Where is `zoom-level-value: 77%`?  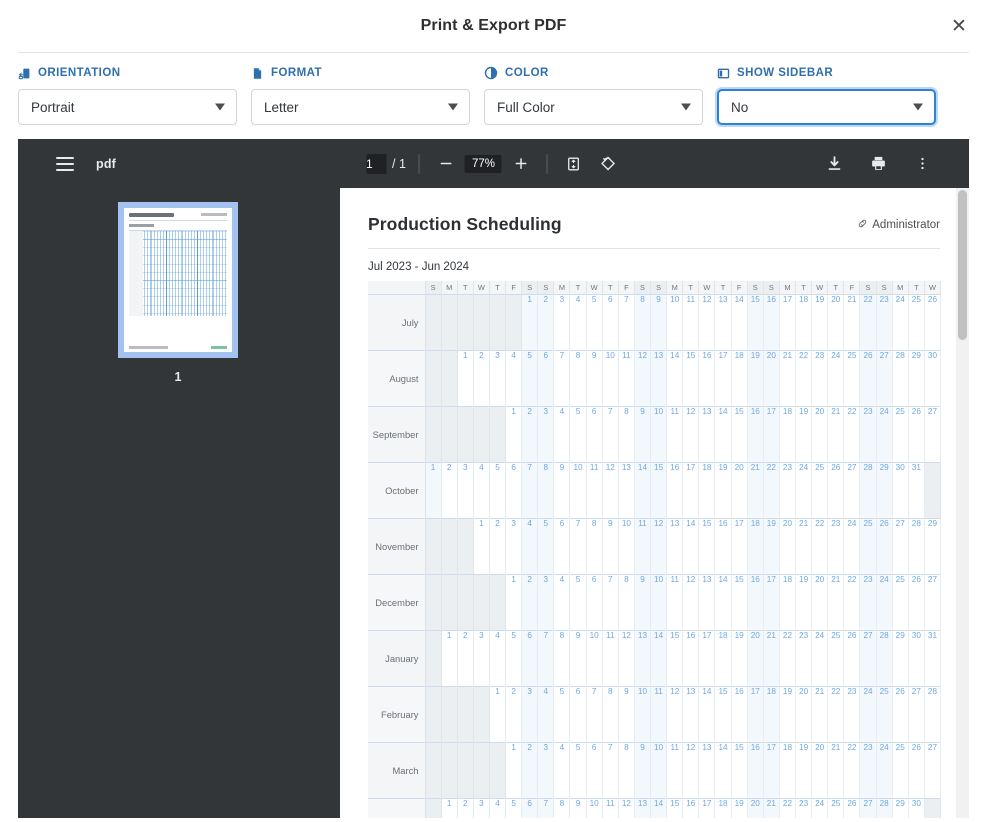
zoom-level-value: 77% is located at coordinates (483, 163).